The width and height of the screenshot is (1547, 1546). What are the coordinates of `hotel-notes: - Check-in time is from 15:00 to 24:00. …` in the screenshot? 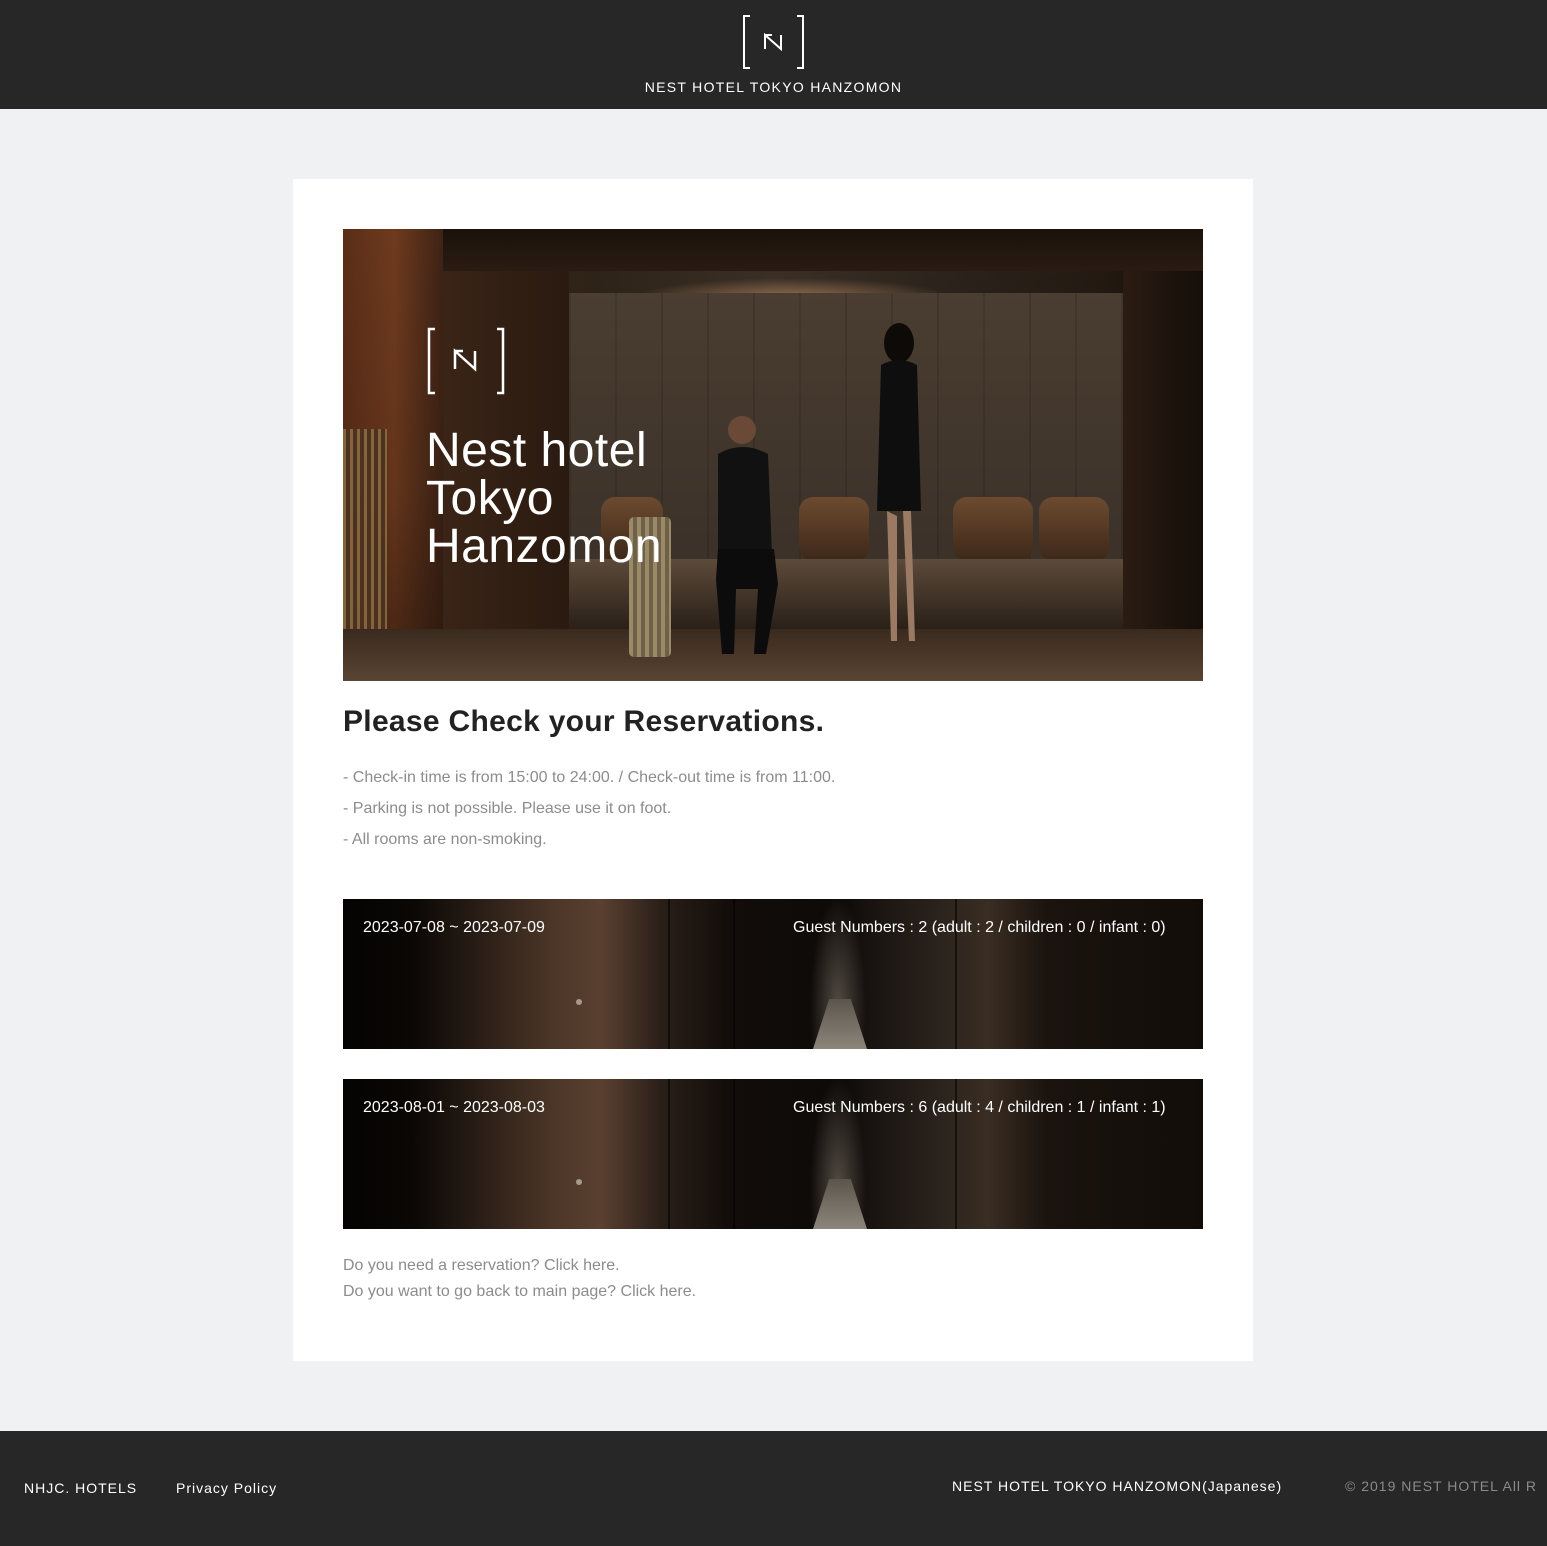 It's located at (589, 814).